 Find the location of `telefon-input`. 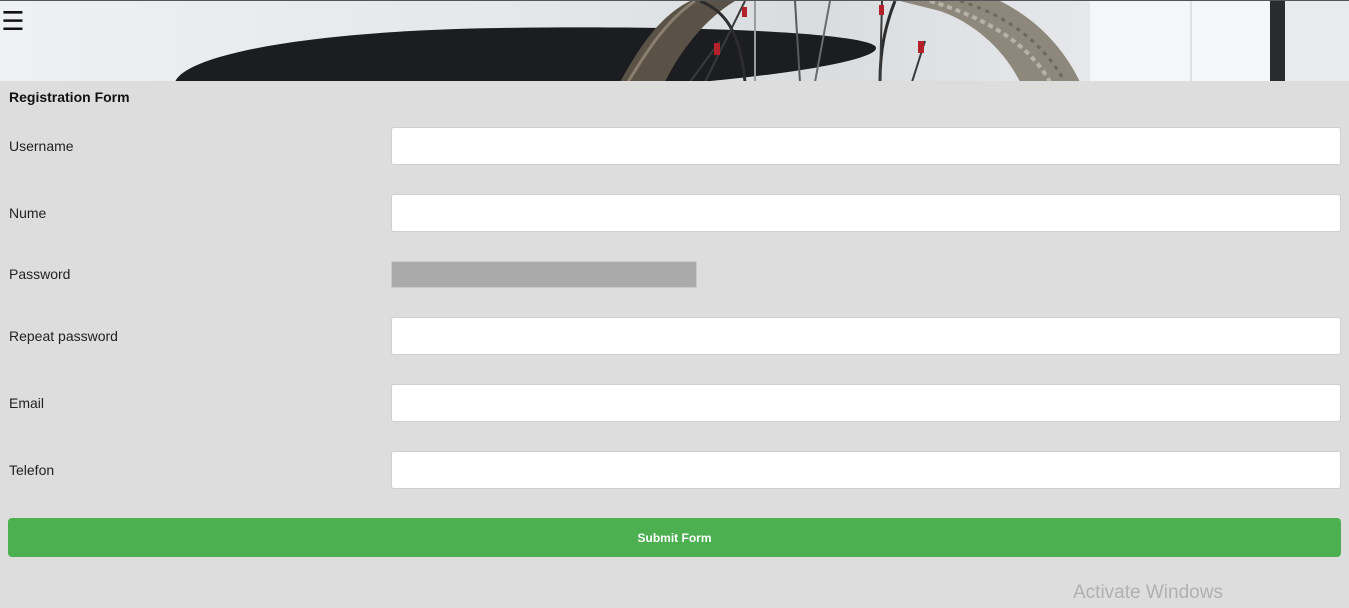

telefon-input is located at coordinates (866, 470).